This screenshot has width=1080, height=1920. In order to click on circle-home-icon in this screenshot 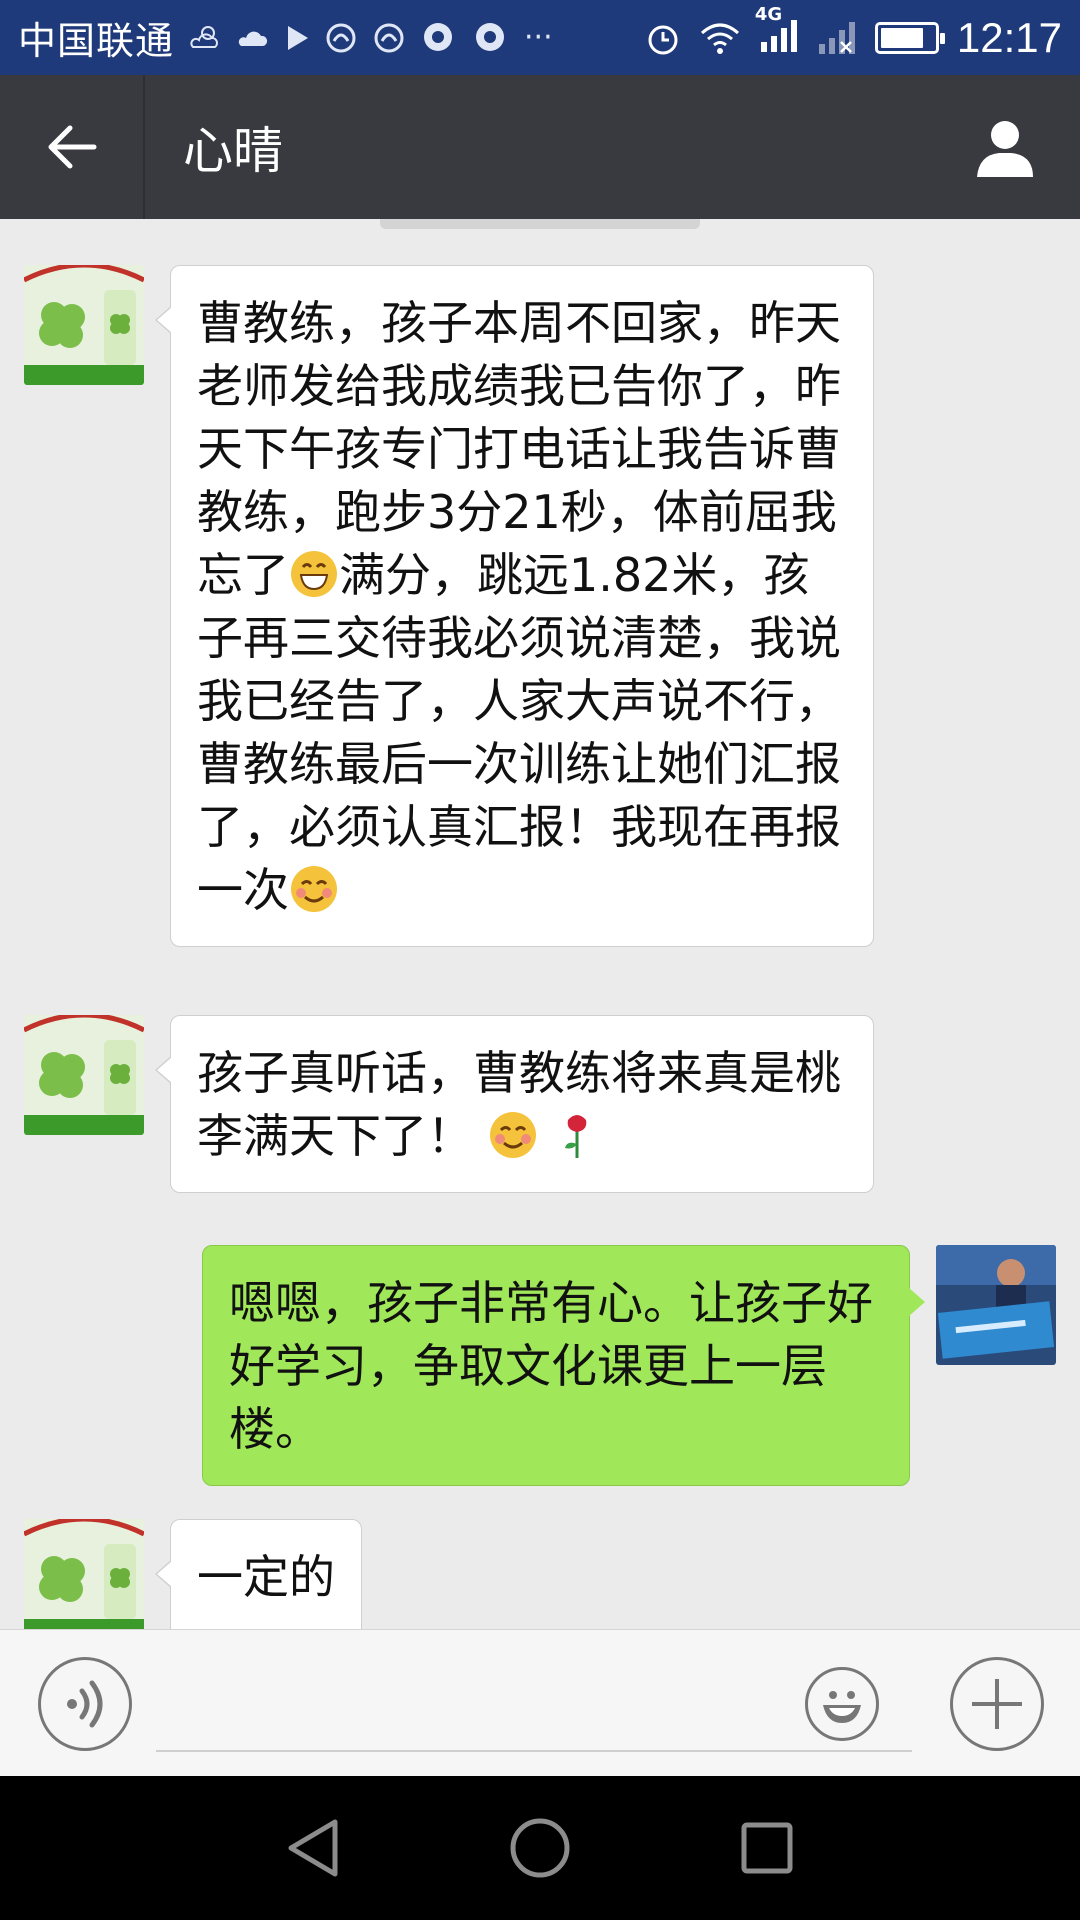, I will do `click(540, 1848)`.